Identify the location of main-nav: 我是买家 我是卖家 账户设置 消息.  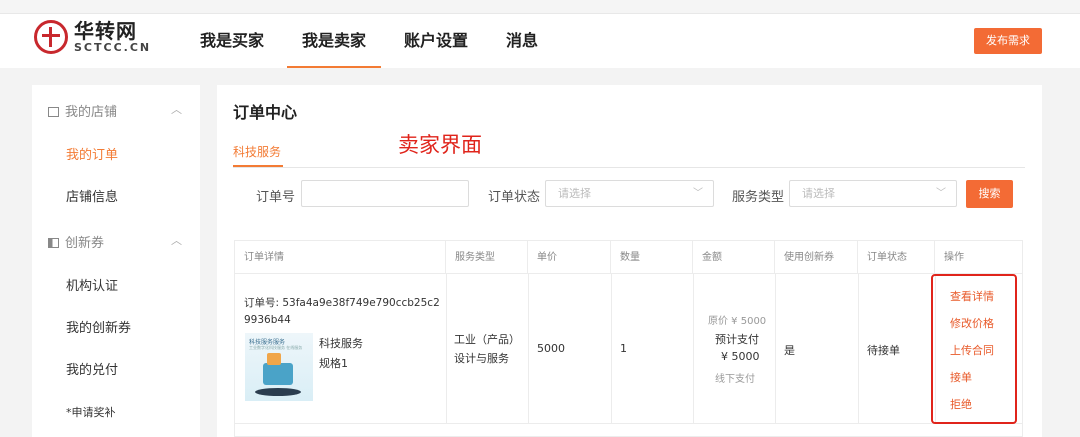
(373, 41).